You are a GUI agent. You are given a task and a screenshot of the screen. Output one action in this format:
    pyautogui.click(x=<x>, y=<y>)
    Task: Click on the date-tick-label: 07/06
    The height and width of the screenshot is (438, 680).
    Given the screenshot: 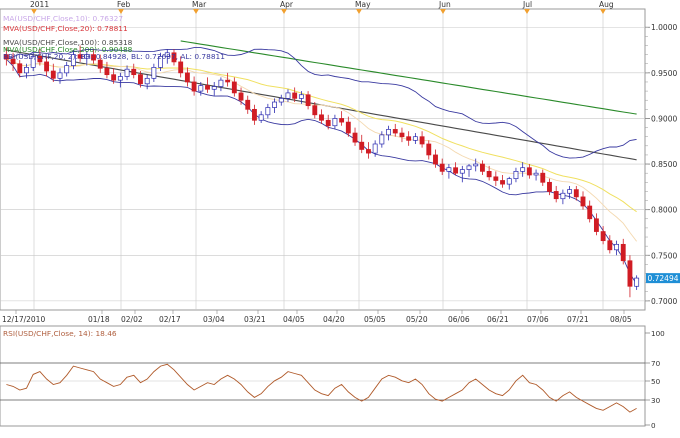 What is the action you would take?
    pyautogui.click(x=538, y=319)
    